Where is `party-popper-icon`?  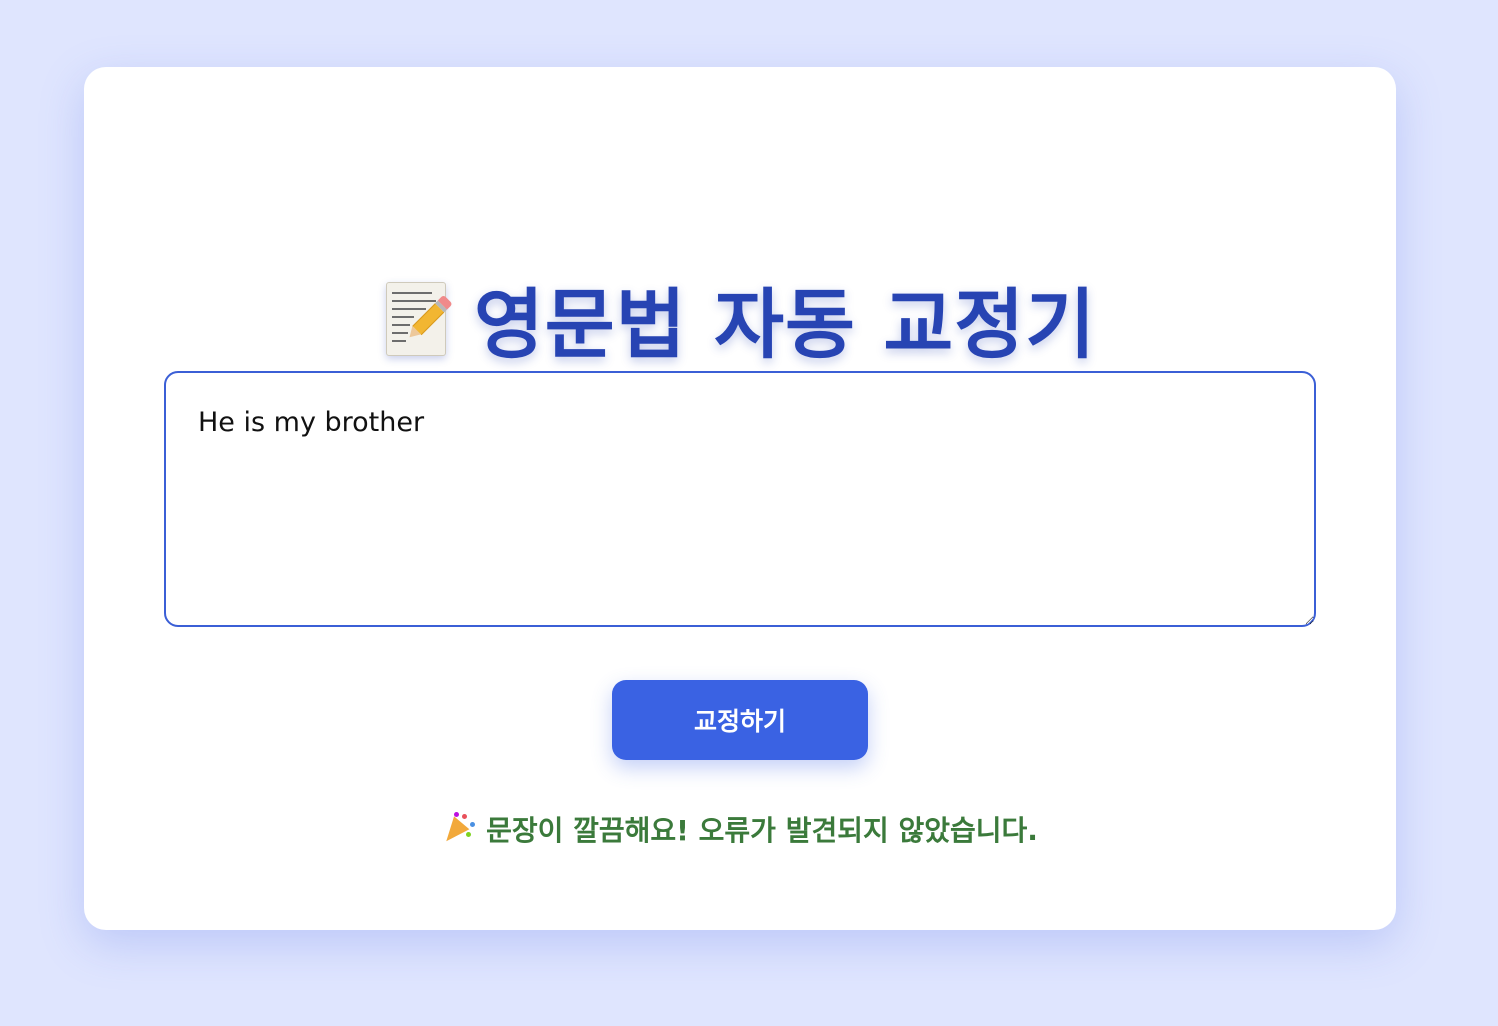
party-popper-icon is located at coordinates (457, 830).